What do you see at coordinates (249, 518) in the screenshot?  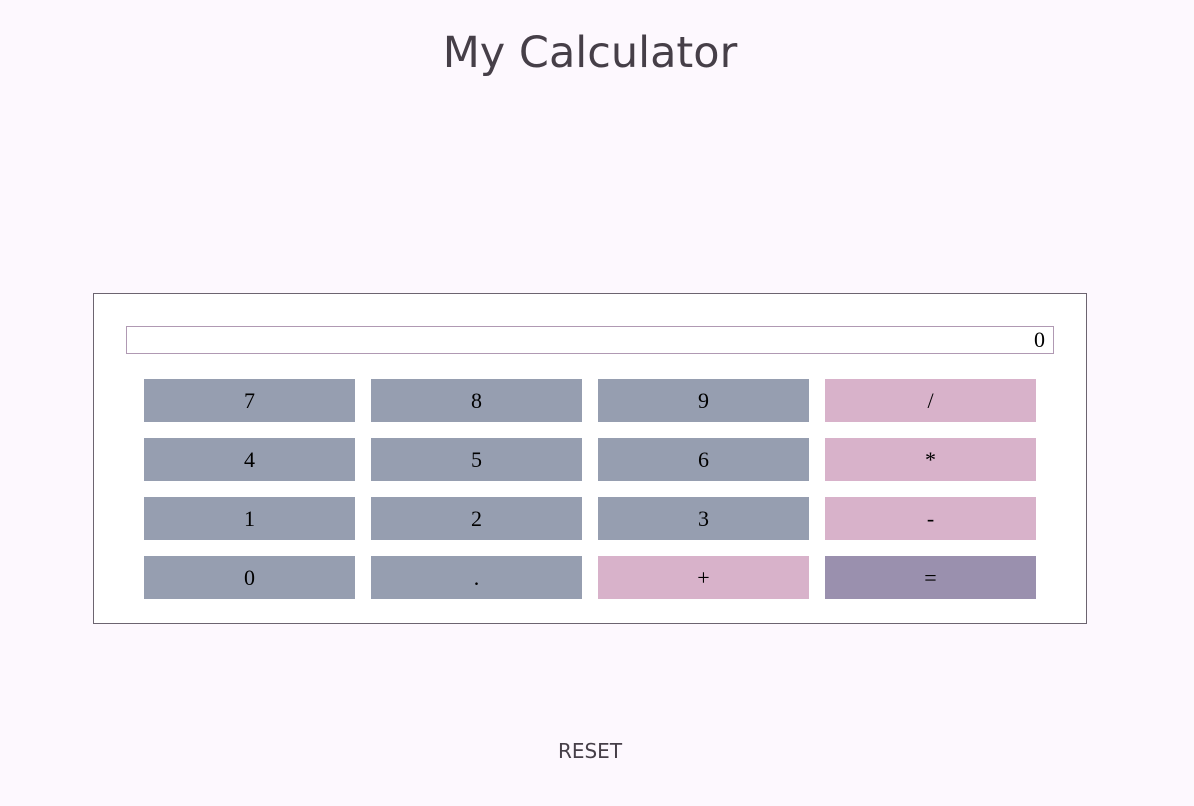 I see `key-1: 1` at bounding box center [249, 518].